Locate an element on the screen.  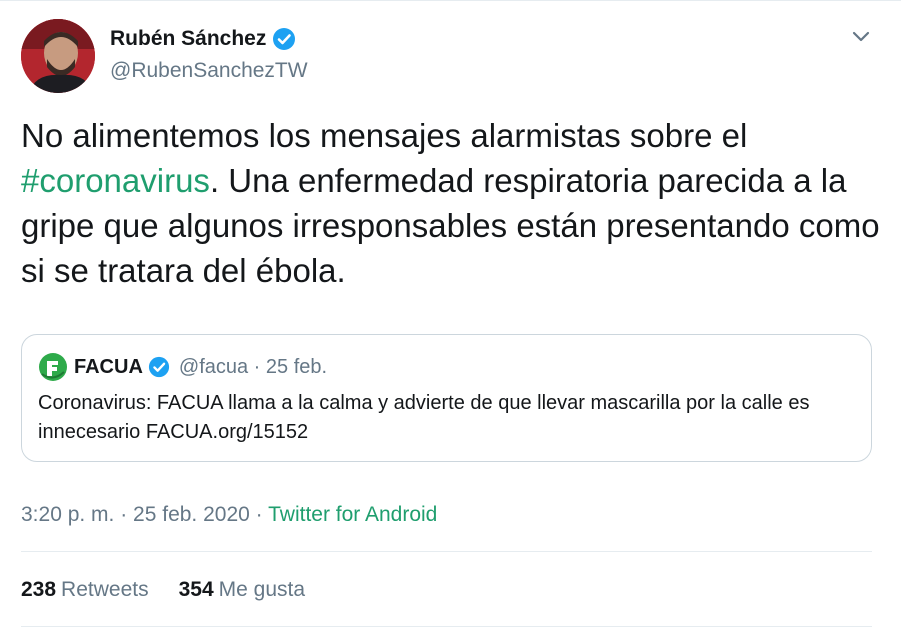
facua-logo-icon is located at coordinates (53, 367).